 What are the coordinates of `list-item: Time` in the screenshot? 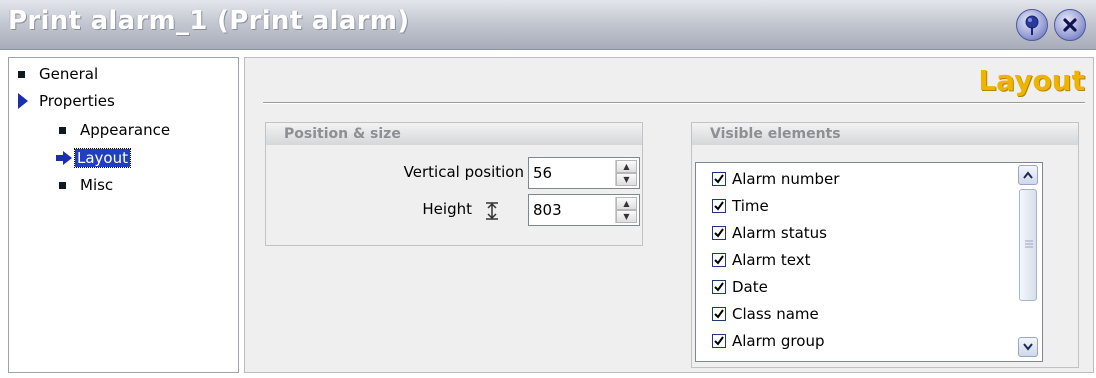 It's located at (740, 206).